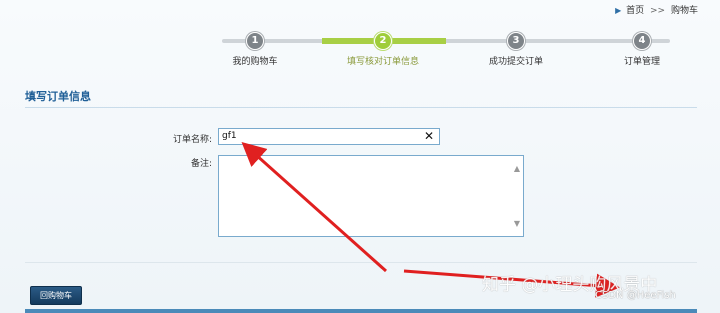  I want to click on step-number: 1, so click(255, 41).